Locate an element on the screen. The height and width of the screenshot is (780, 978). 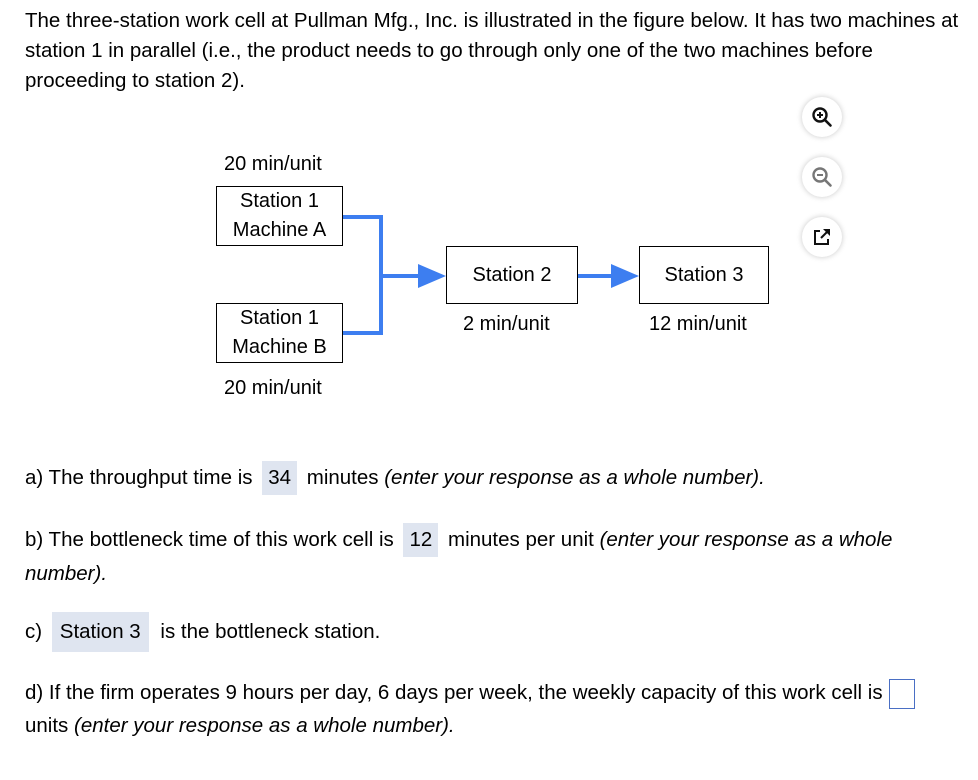
zoom-in-button is located at coordinates (822, 117).